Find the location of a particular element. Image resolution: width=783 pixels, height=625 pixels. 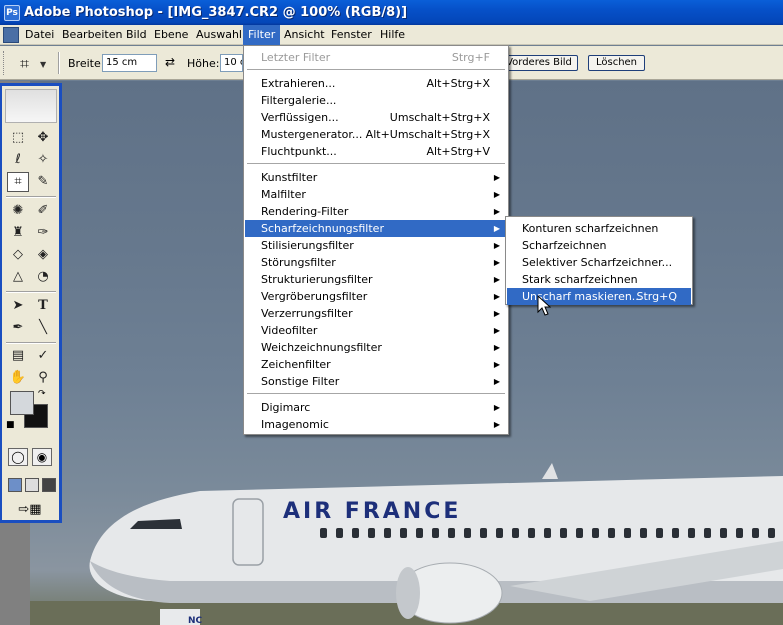

tool-preset-dropdown-icon: ▼ is located at coordinates (43, 64).